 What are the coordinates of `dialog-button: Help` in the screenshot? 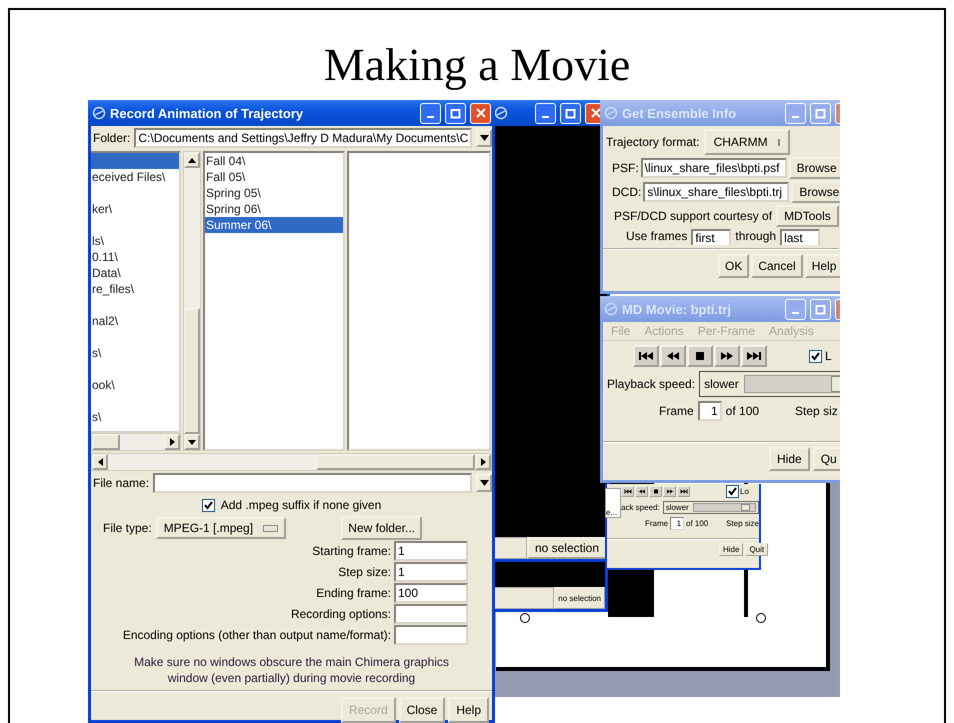 It's located at (468, 710).